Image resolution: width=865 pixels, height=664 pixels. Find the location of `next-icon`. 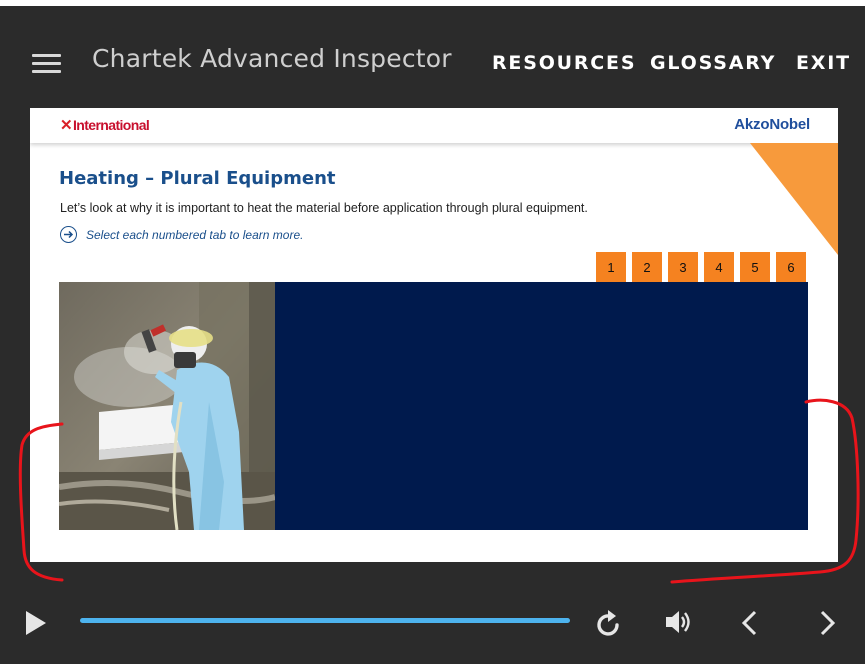

next-icon is located at coordinates (828, 625).